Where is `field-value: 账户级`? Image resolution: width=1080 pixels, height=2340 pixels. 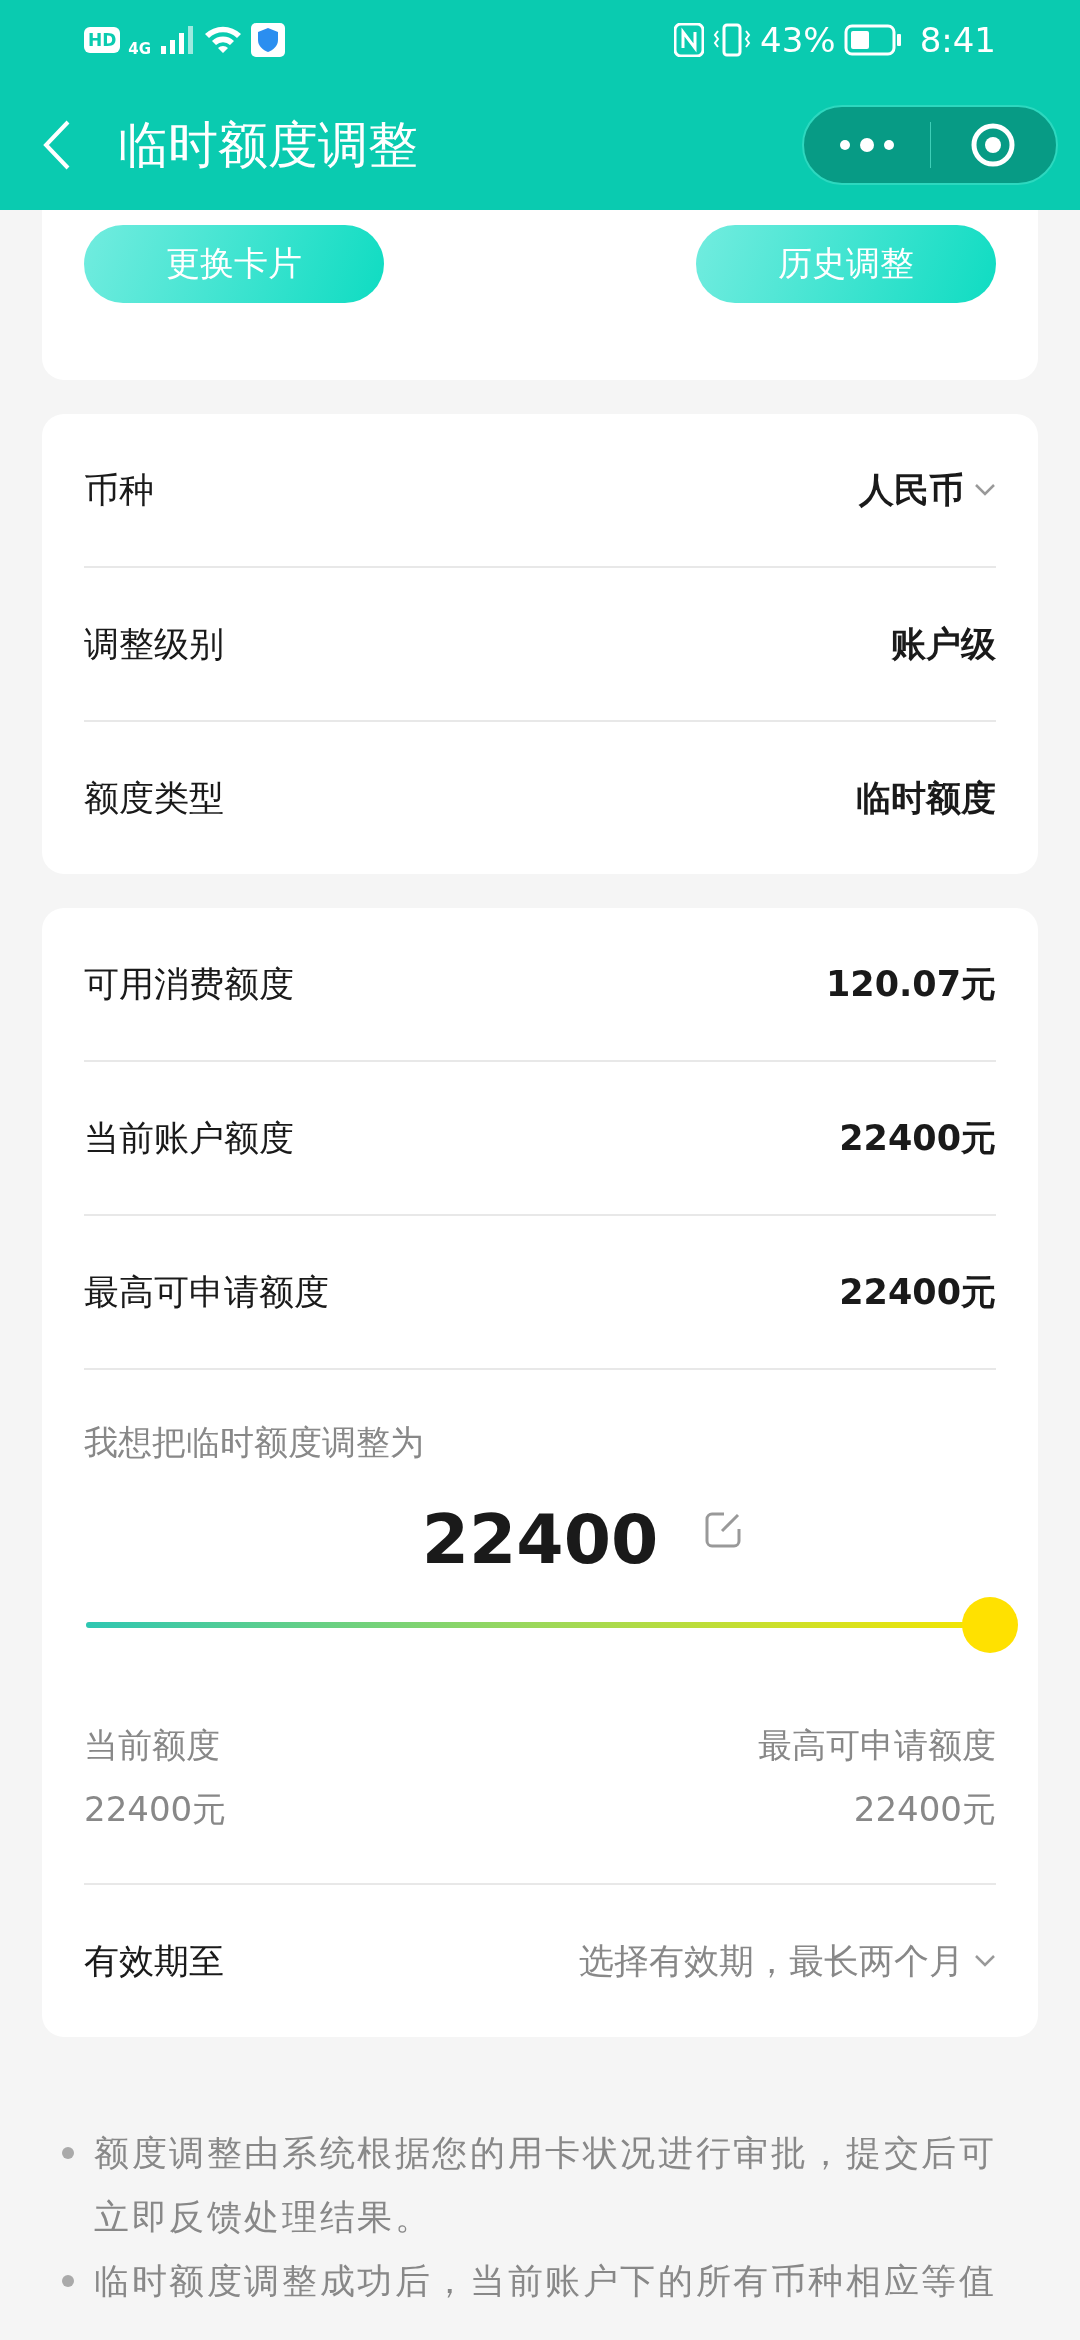 field-value: 账户级 is located at coordinates (943, 644).